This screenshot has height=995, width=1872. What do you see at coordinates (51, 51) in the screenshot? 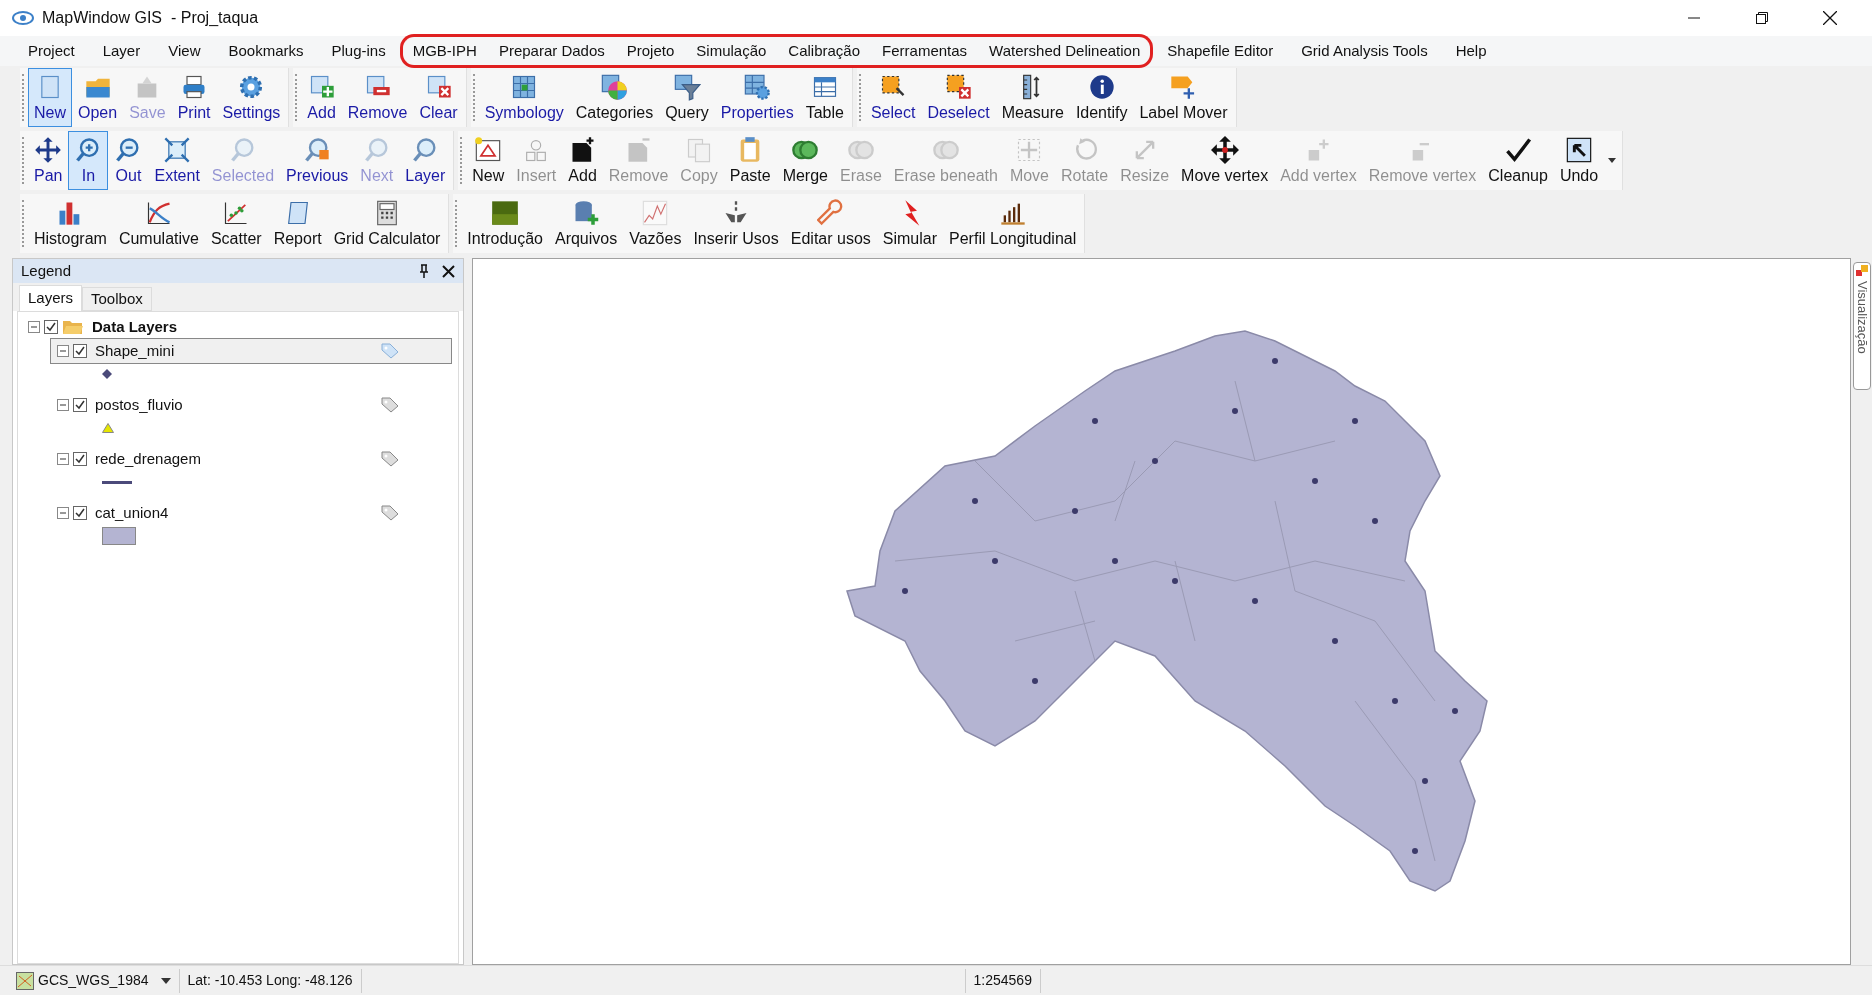
I see `menu-item: Project` at bounding box center [51, 51].